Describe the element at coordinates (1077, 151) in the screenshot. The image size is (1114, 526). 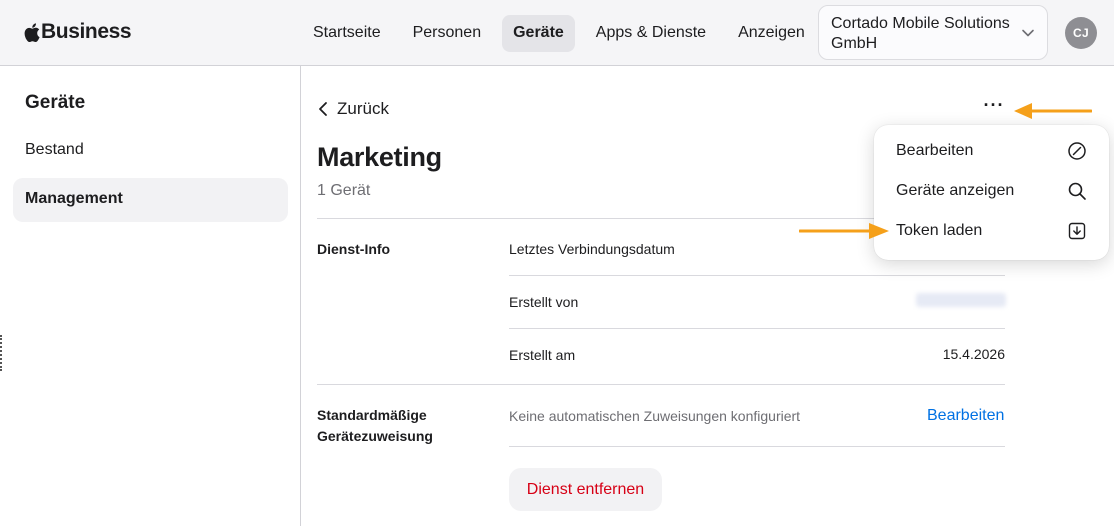
I see `slash-circle-icon` at that location.